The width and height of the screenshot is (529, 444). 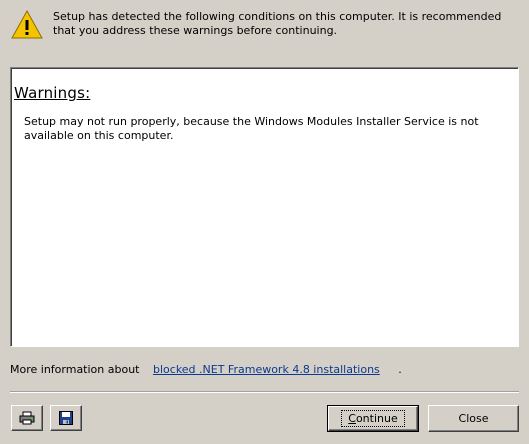 I want to click on more-info-prefix: More information about, so click(x=75, y=369).